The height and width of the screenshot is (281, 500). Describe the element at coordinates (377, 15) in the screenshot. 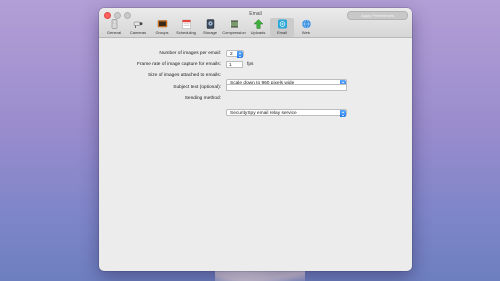

I see `apply-preferences-button: Apply Preferences` at that location.